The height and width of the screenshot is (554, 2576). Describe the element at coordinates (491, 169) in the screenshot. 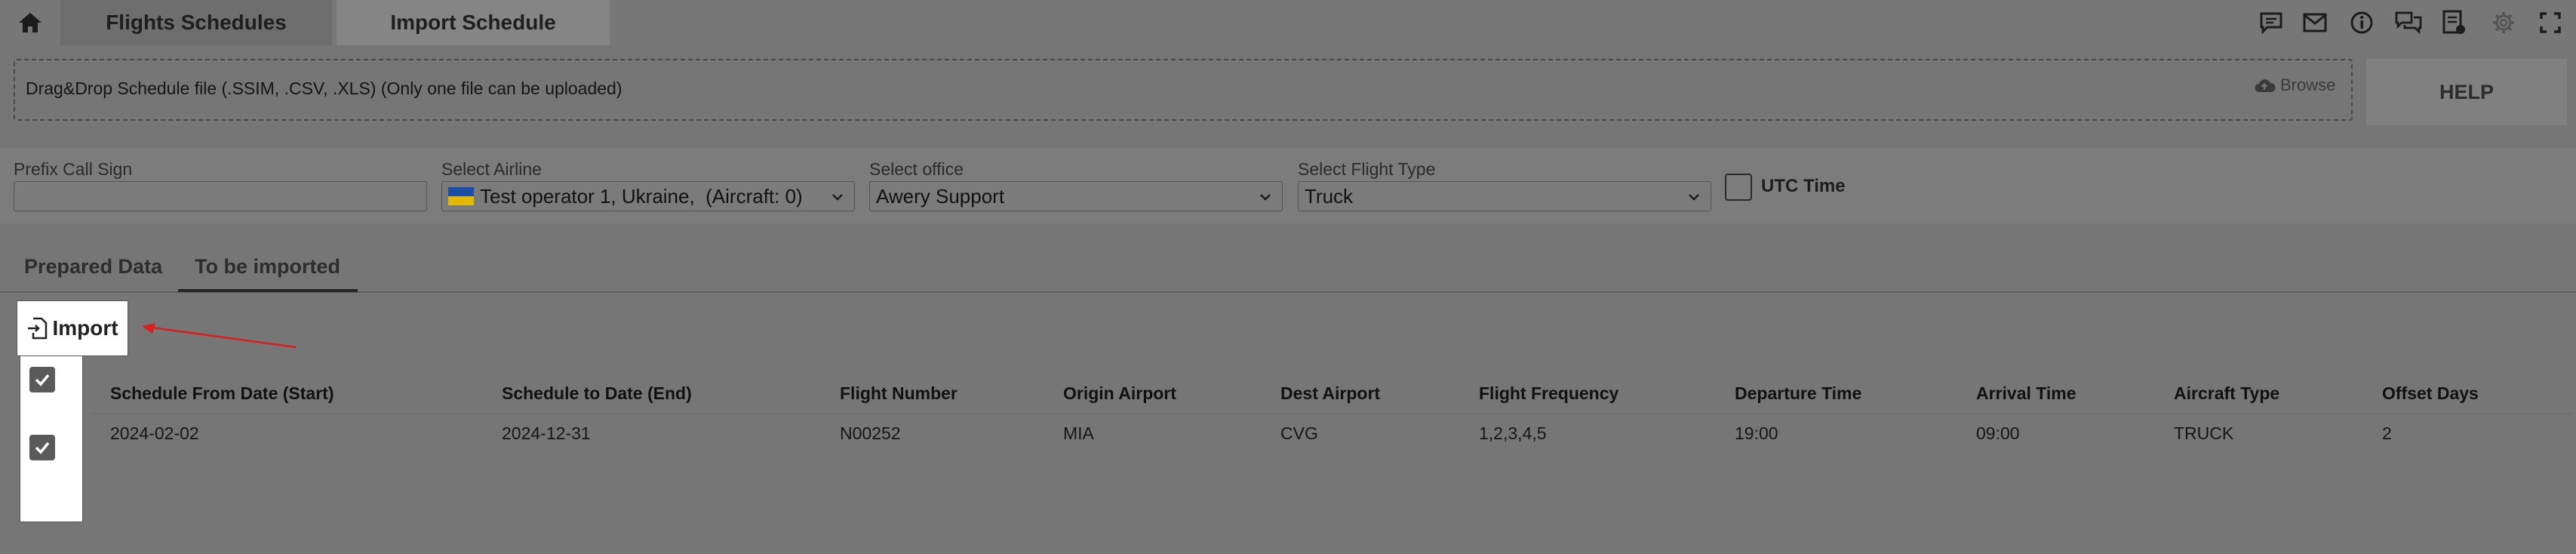

I see `select-airline-label: Select Airline` at that location.